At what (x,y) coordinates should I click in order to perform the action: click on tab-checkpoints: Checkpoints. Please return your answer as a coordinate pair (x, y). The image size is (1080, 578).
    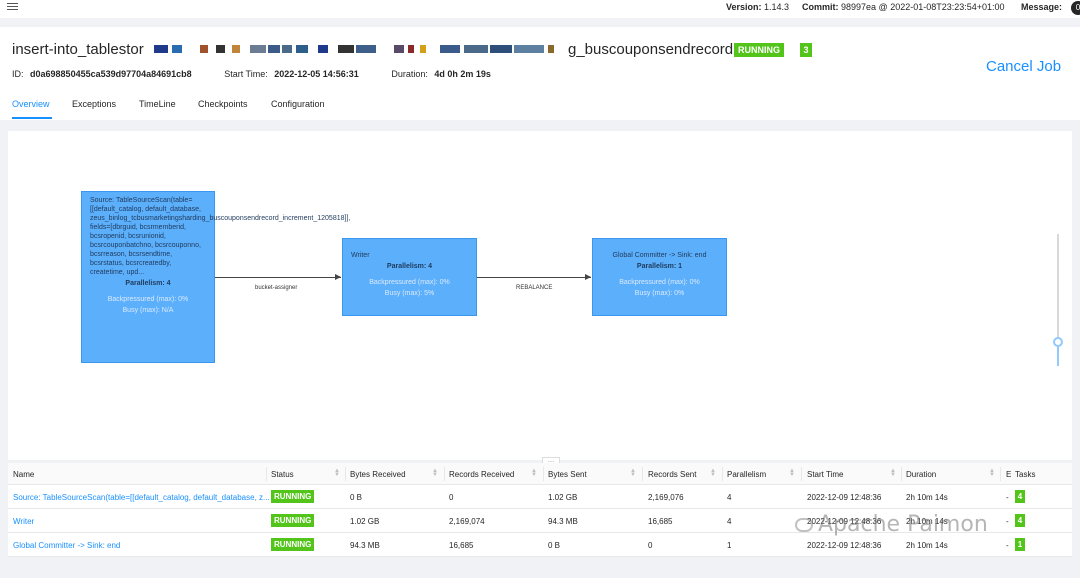
    Looking at the image, I should click on (223, 104).